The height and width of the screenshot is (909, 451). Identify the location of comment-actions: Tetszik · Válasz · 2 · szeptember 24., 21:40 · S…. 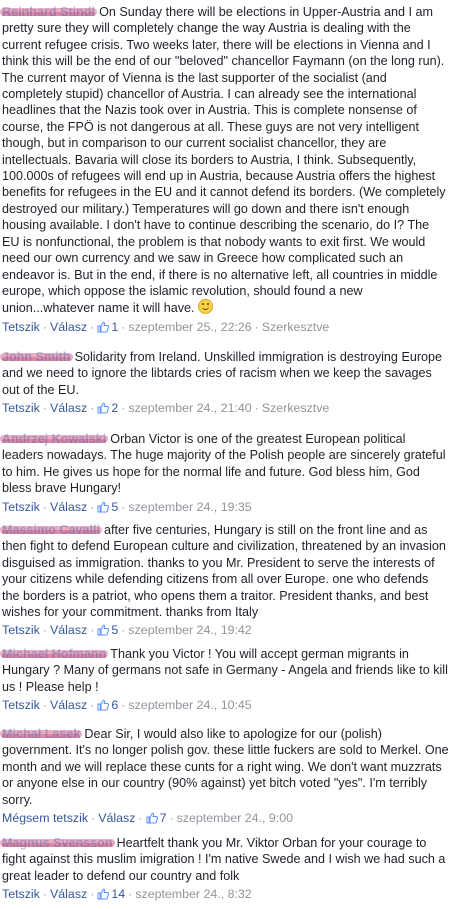
(166, 408).